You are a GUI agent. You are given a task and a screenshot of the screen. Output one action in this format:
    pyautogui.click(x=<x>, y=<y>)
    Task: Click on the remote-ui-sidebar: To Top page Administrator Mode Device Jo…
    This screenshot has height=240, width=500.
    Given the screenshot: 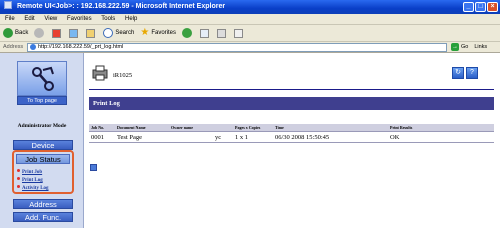 What is the action you would take?
    pyautogui.click(x=42, y=140)
    